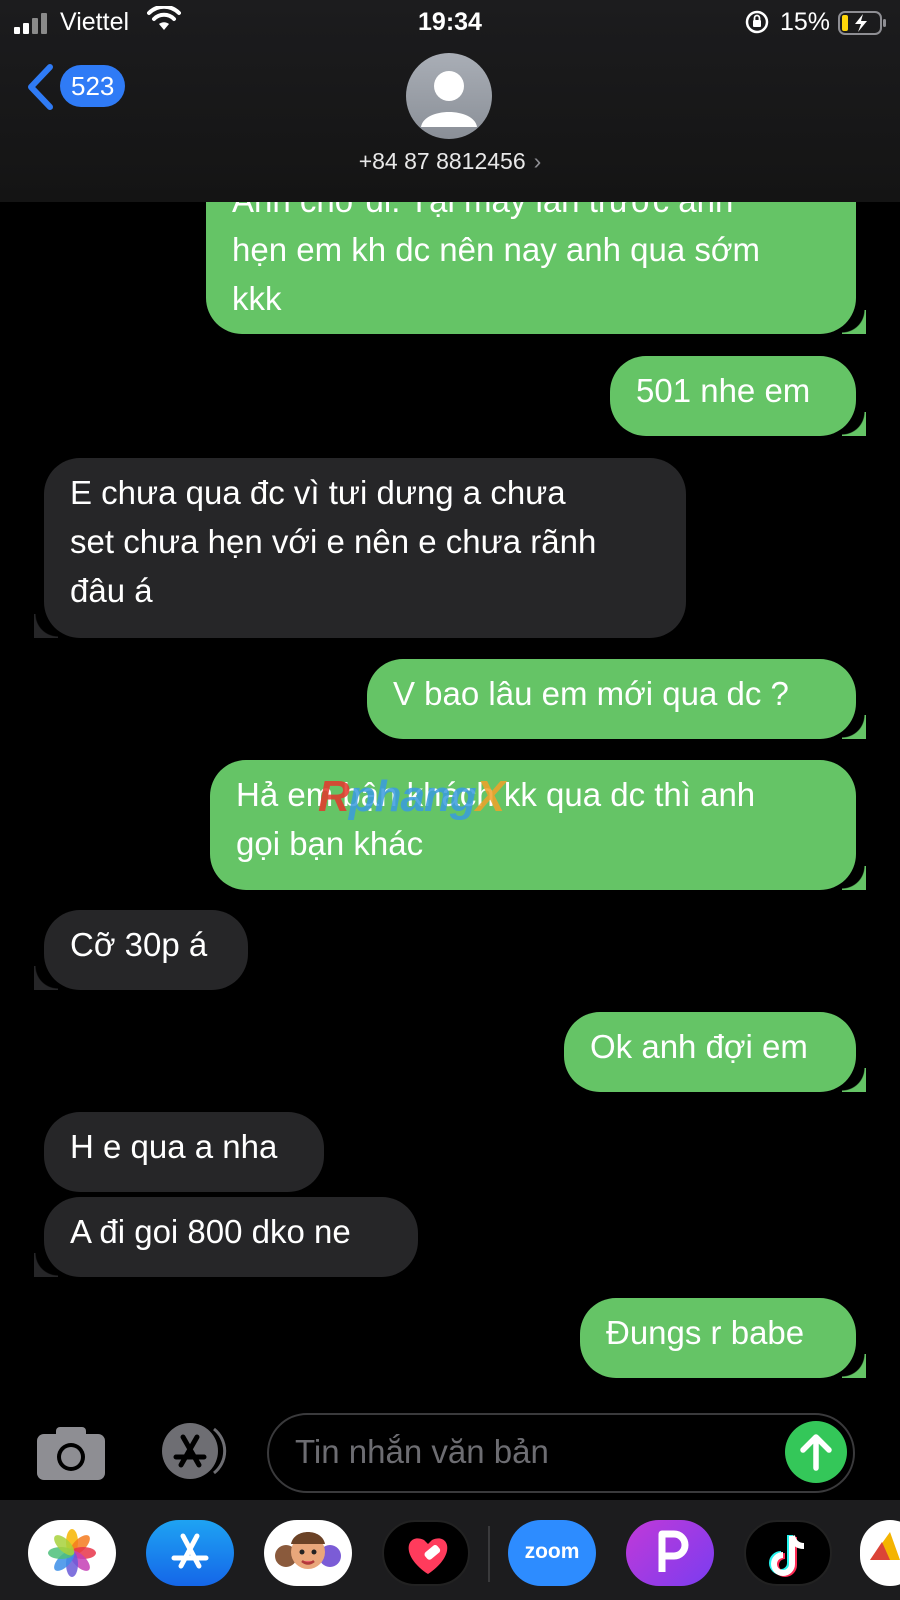  What do you see at coordinates (139, 944) in the screenshot?
I see `message-text: Cỡ 30p á` at bounding box center [139, 944].